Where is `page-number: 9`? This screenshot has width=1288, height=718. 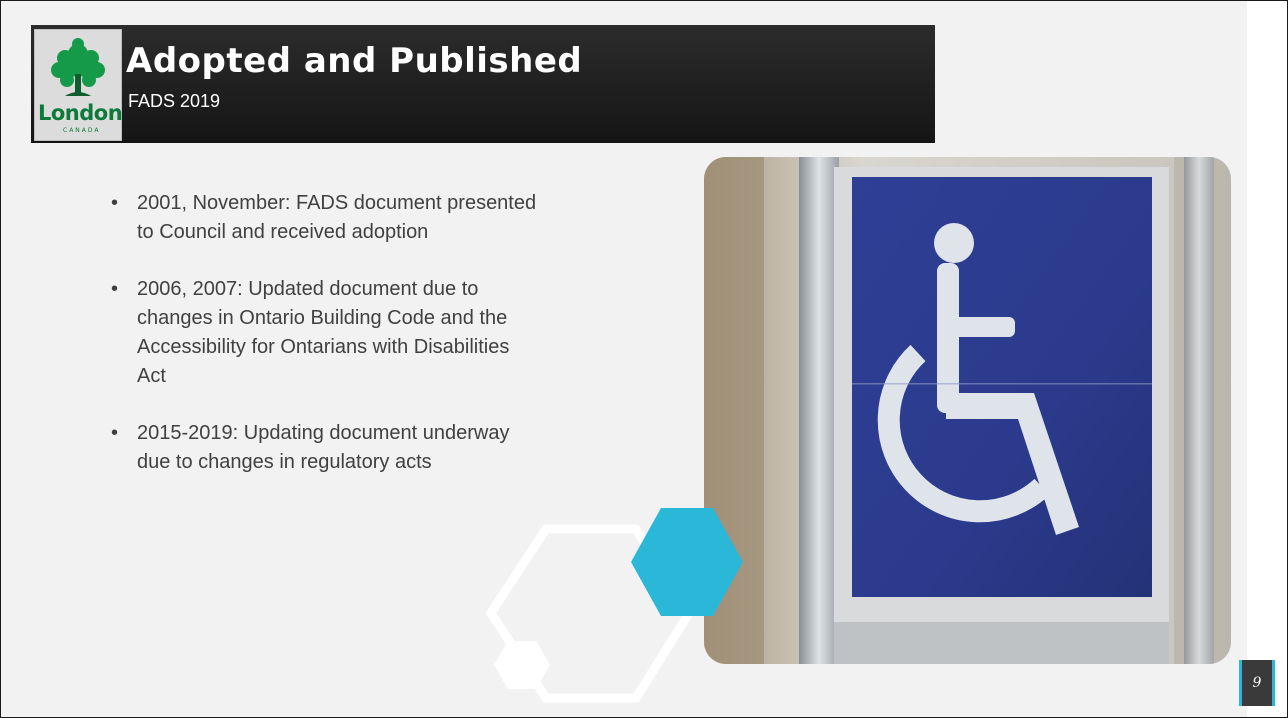 page-number: 9 is located at coordinates (1257, 683).